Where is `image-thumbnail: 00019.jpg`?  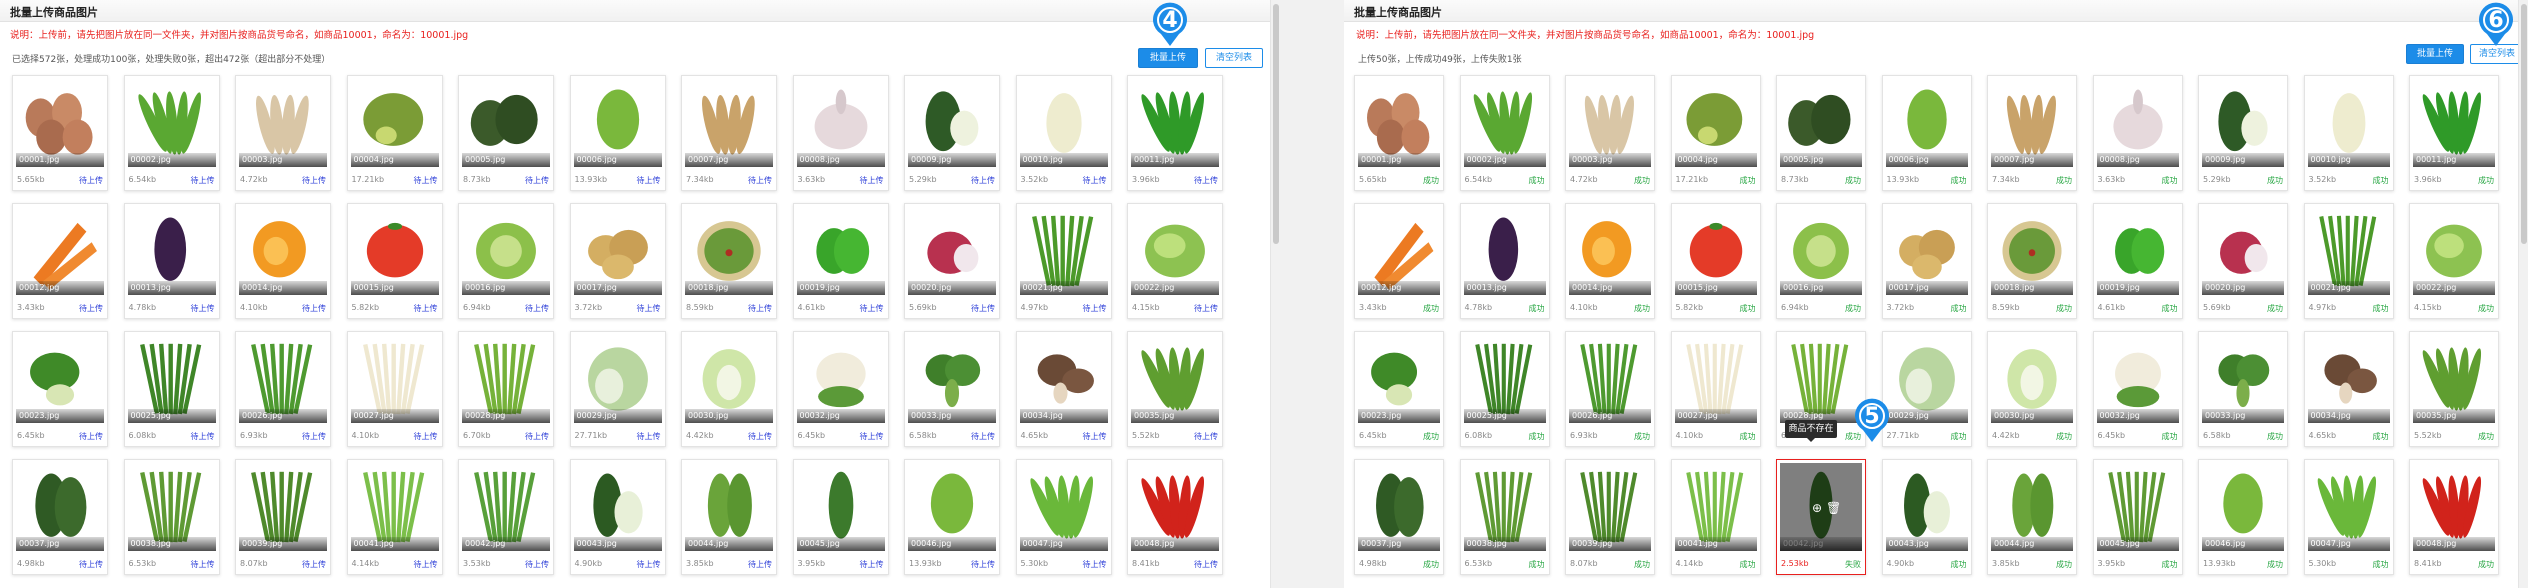 image-thumbnail: 00019.jpg is located at coordinates (2137, 251).